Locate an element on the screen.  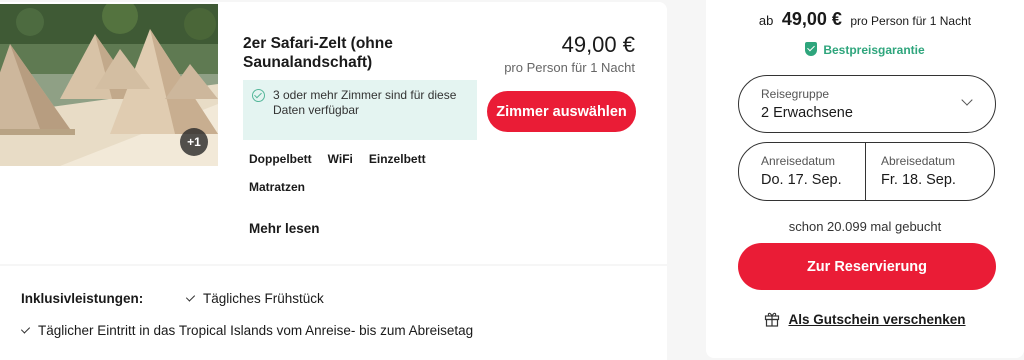
room-price: 49,00 € is located at coordinates (598, 44).